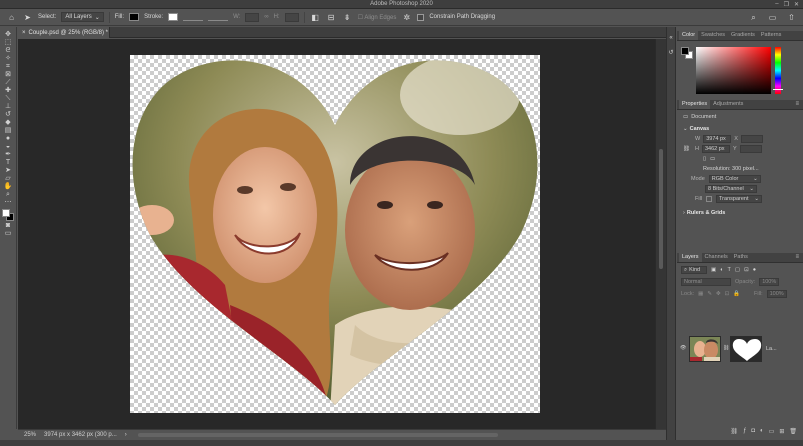 The height and width of the screenshot is (446, 803). What do you see at coordinates (82, 17) in the screenshot?
I see `select-dropdown: All Layers ⌄` at bounding box center [82, 17].